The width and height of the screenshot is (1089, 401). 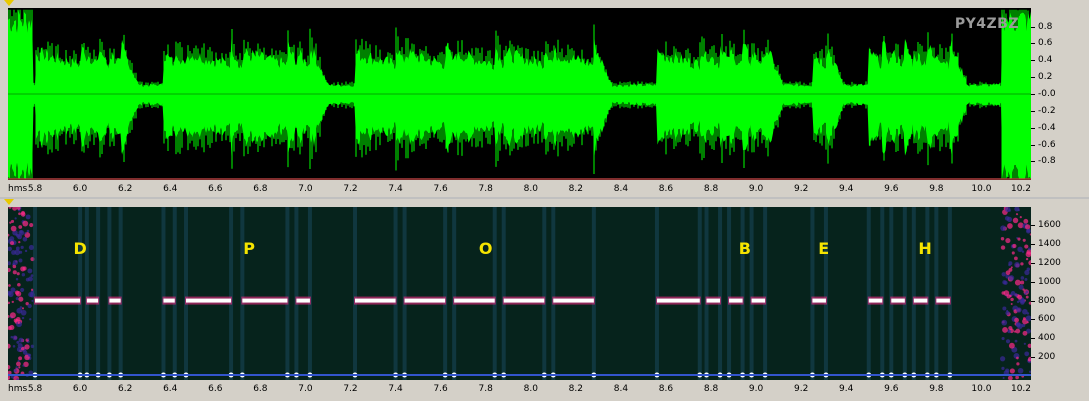 What do you see at coordinates (260, 189) in the screenshot?
I see `waveform-time-tick-label: 6.8` at bounding box center [260, 189].